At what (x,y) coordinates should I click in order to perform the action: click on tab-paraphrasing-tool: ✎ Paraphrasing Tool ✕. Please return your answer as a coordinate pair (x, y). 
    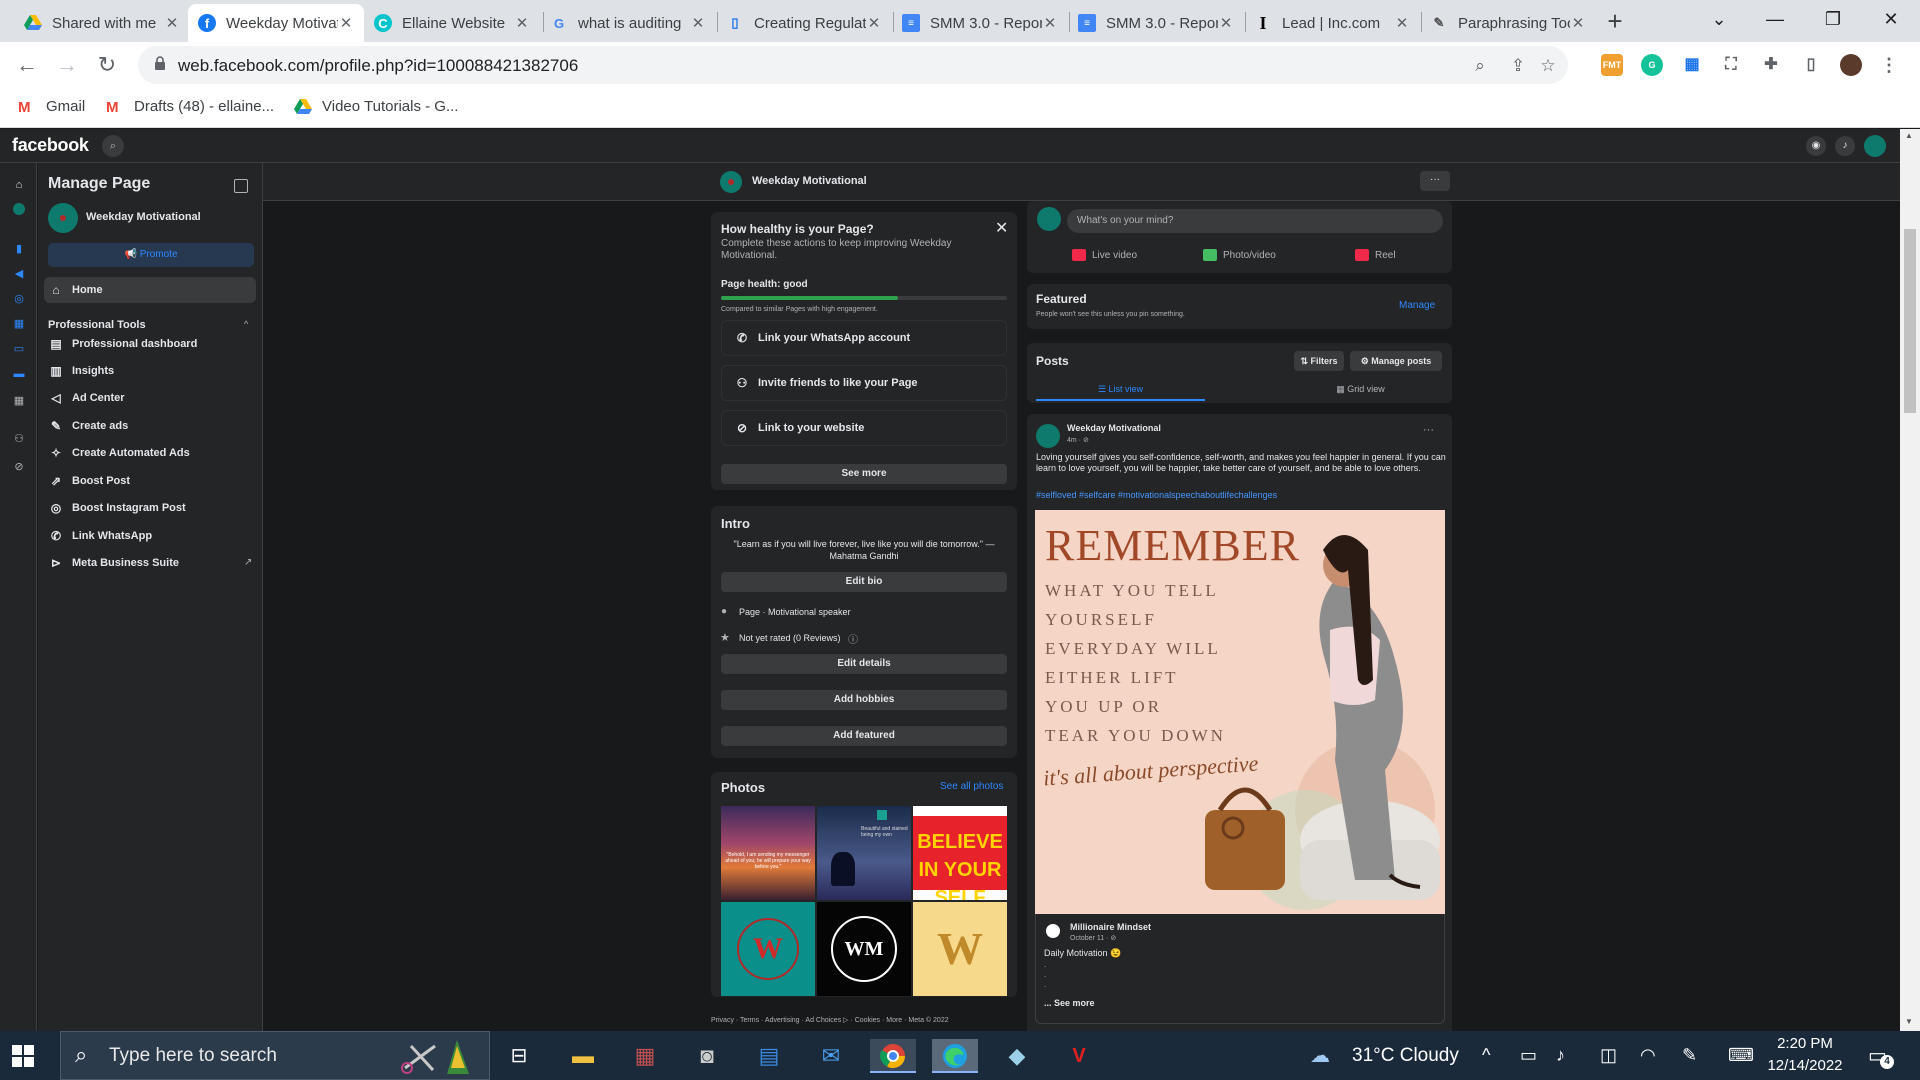
    Looking at the image, I should click on (1508, 23).